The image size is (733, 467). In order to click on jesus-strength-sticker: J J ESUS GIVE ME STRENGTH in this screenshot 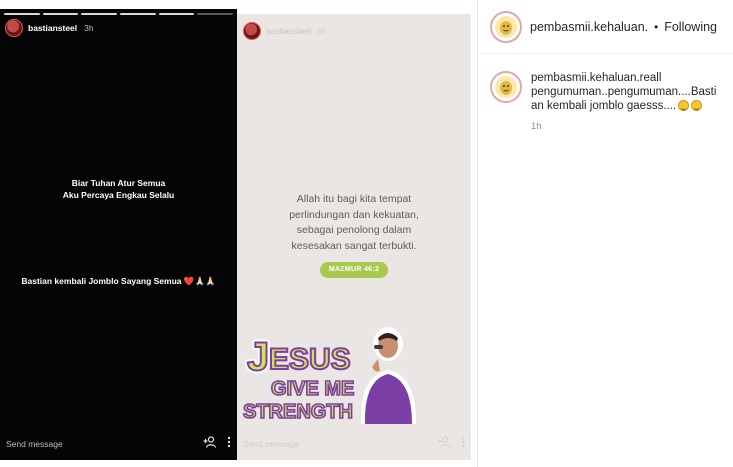, I will do `click(329, 375)`.